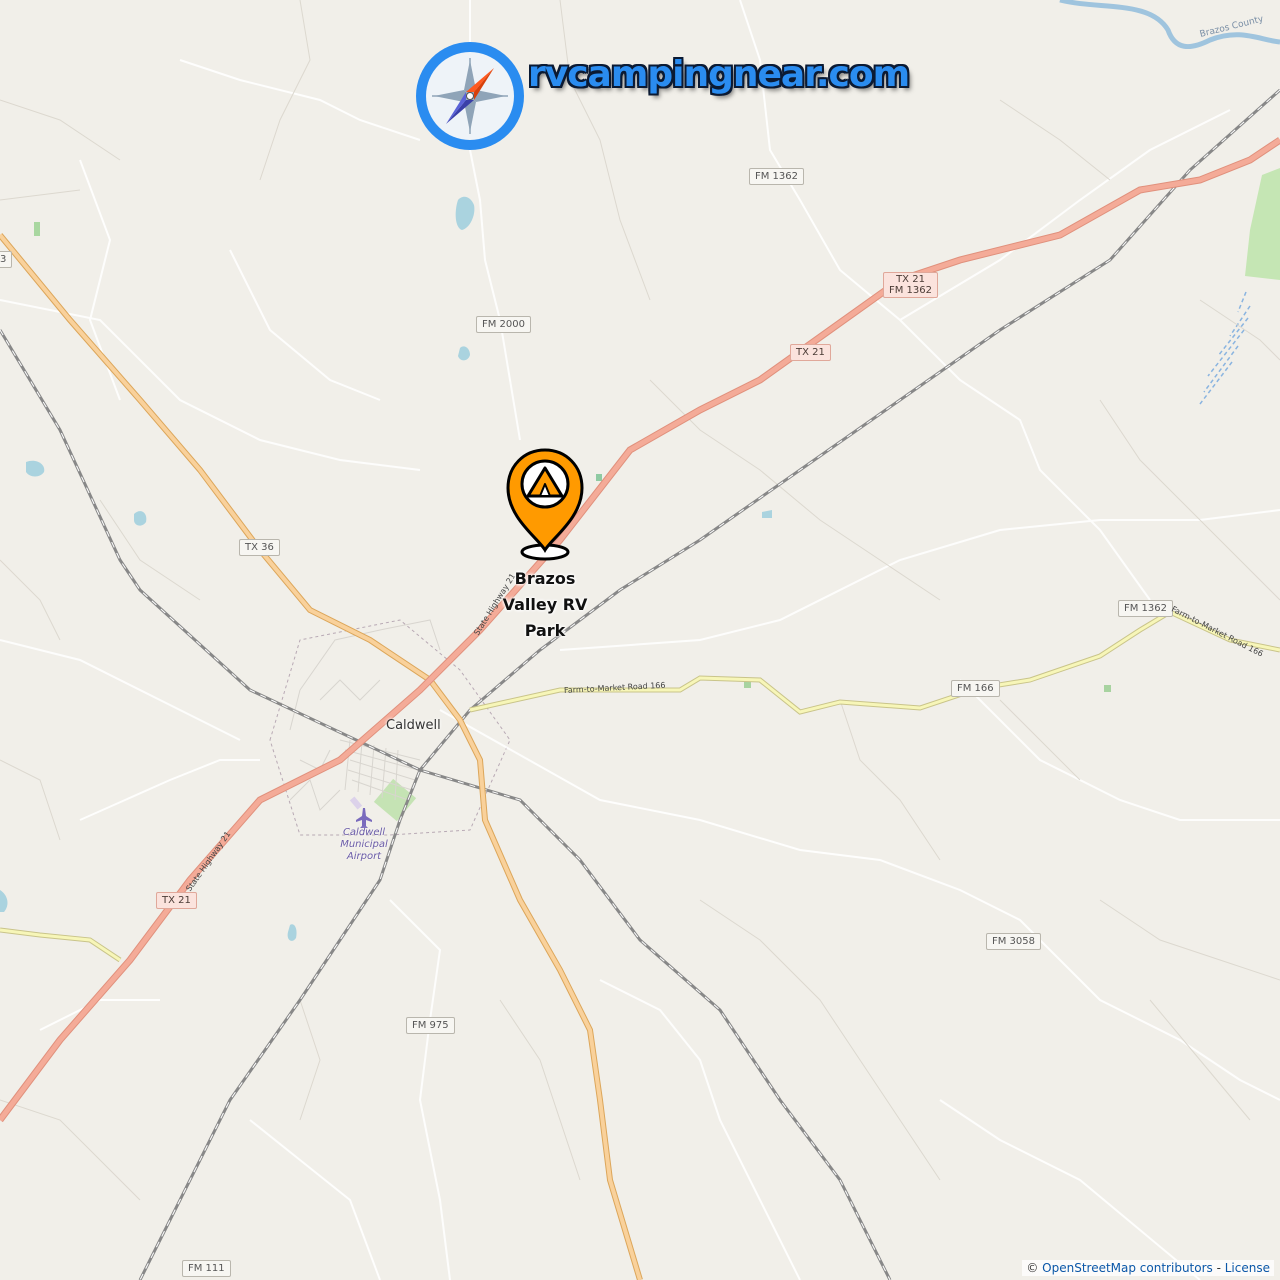 Image resolution: width=1280 pixels, height=1280 pixels. I want to click on osm-link: OpenStreetMap contributors, so click(1127, 1268).